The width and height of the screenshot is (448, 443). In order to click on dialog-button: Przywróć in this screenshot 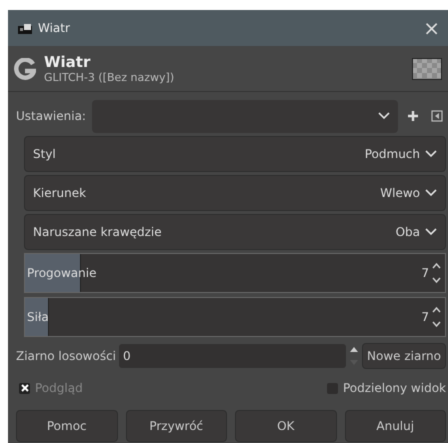, I will do `click(176, 426)`.